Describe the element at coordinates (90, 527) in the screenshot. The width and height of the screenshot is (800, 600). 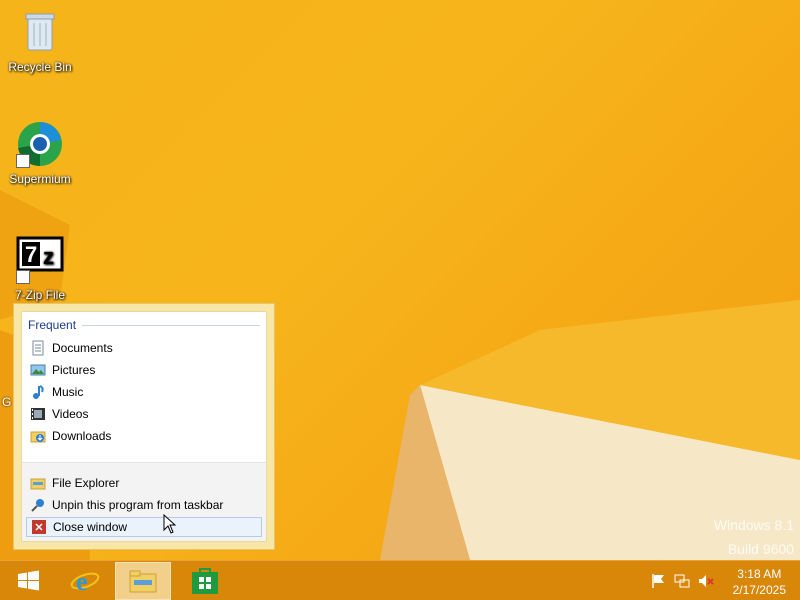
I see `task-label: Close window` at that location.